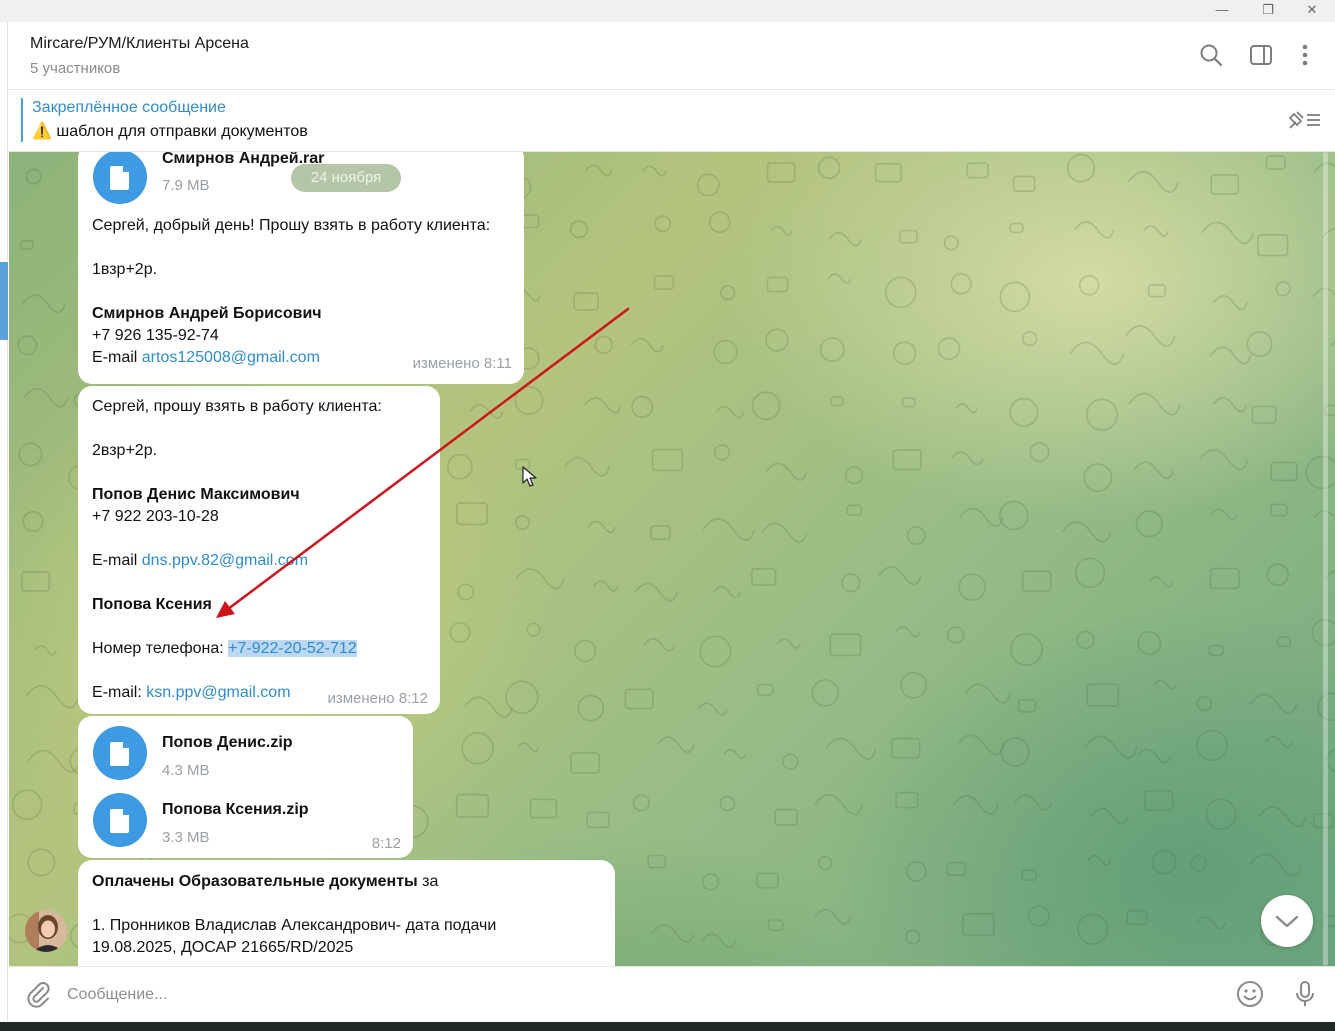 The height and width of the screenshot is (1031, 1335). Describe the element at coordinates (423, 462) in the screenshot. I see `annotation-arrow` at that location.